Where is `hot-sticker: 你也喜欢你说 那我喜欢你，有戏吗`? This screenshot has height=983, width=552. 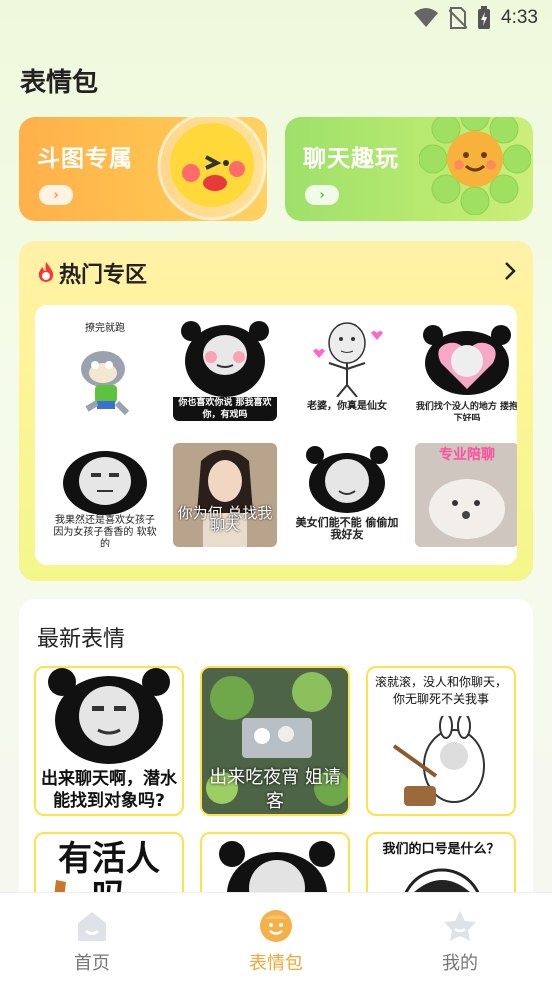 hot-sticker: 你也喜欢你说 那我喜欢你，有戏吗 is located at coordinates (225, 369).